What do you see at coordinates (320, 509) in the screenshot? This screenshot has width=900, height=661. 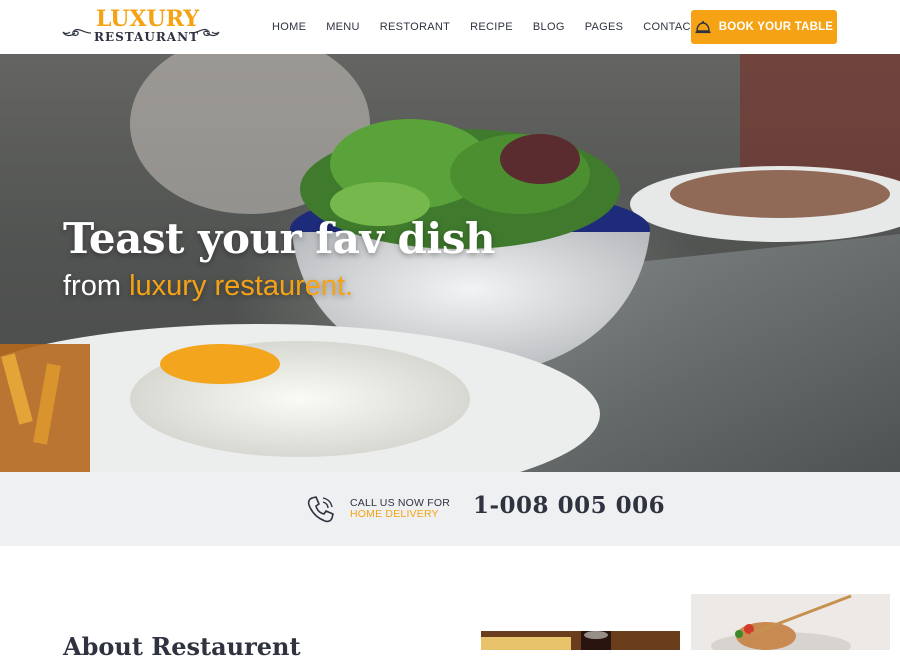 I see `phone-icon` at bounding box center [320, 509].